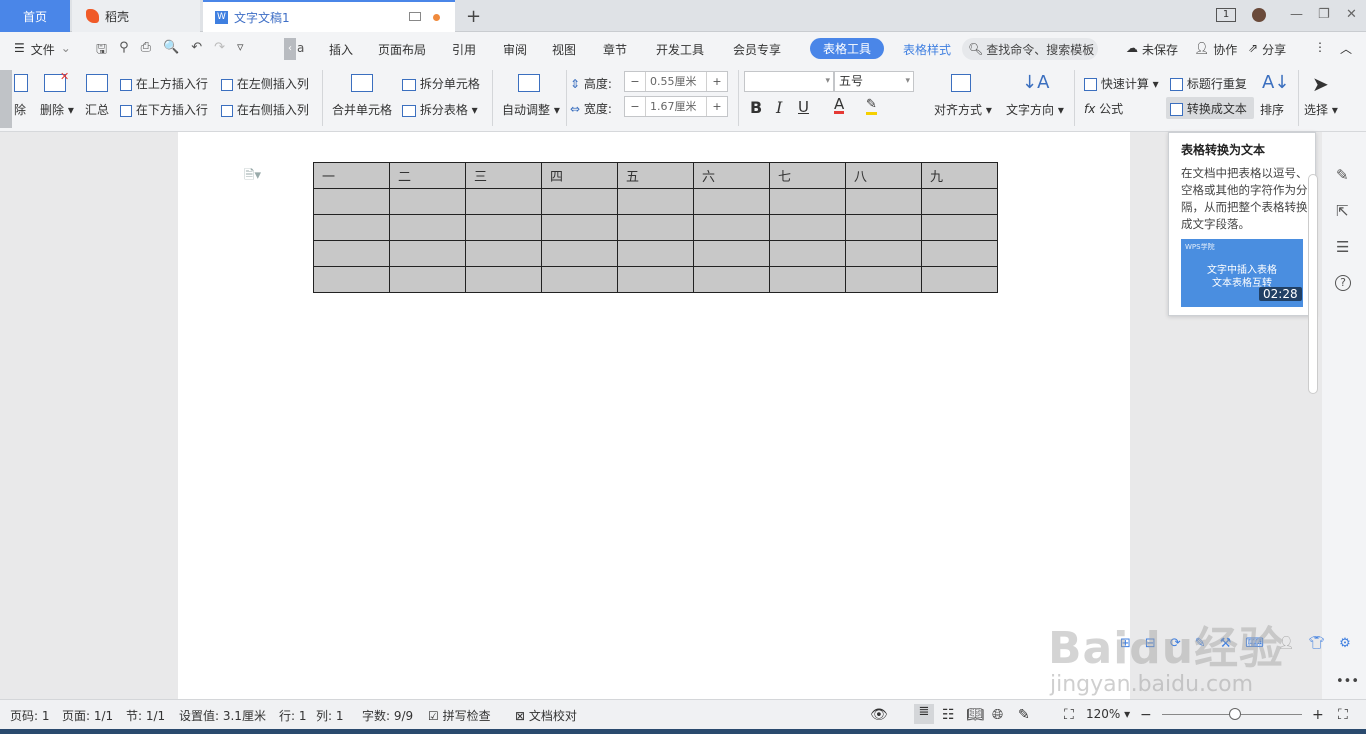 The width and height of the screenshot is (1366, 734). Describe the element at coordinates (1346, 48) in the screenshot. I see `collapse-ribbon-icon: ︿` at that location.